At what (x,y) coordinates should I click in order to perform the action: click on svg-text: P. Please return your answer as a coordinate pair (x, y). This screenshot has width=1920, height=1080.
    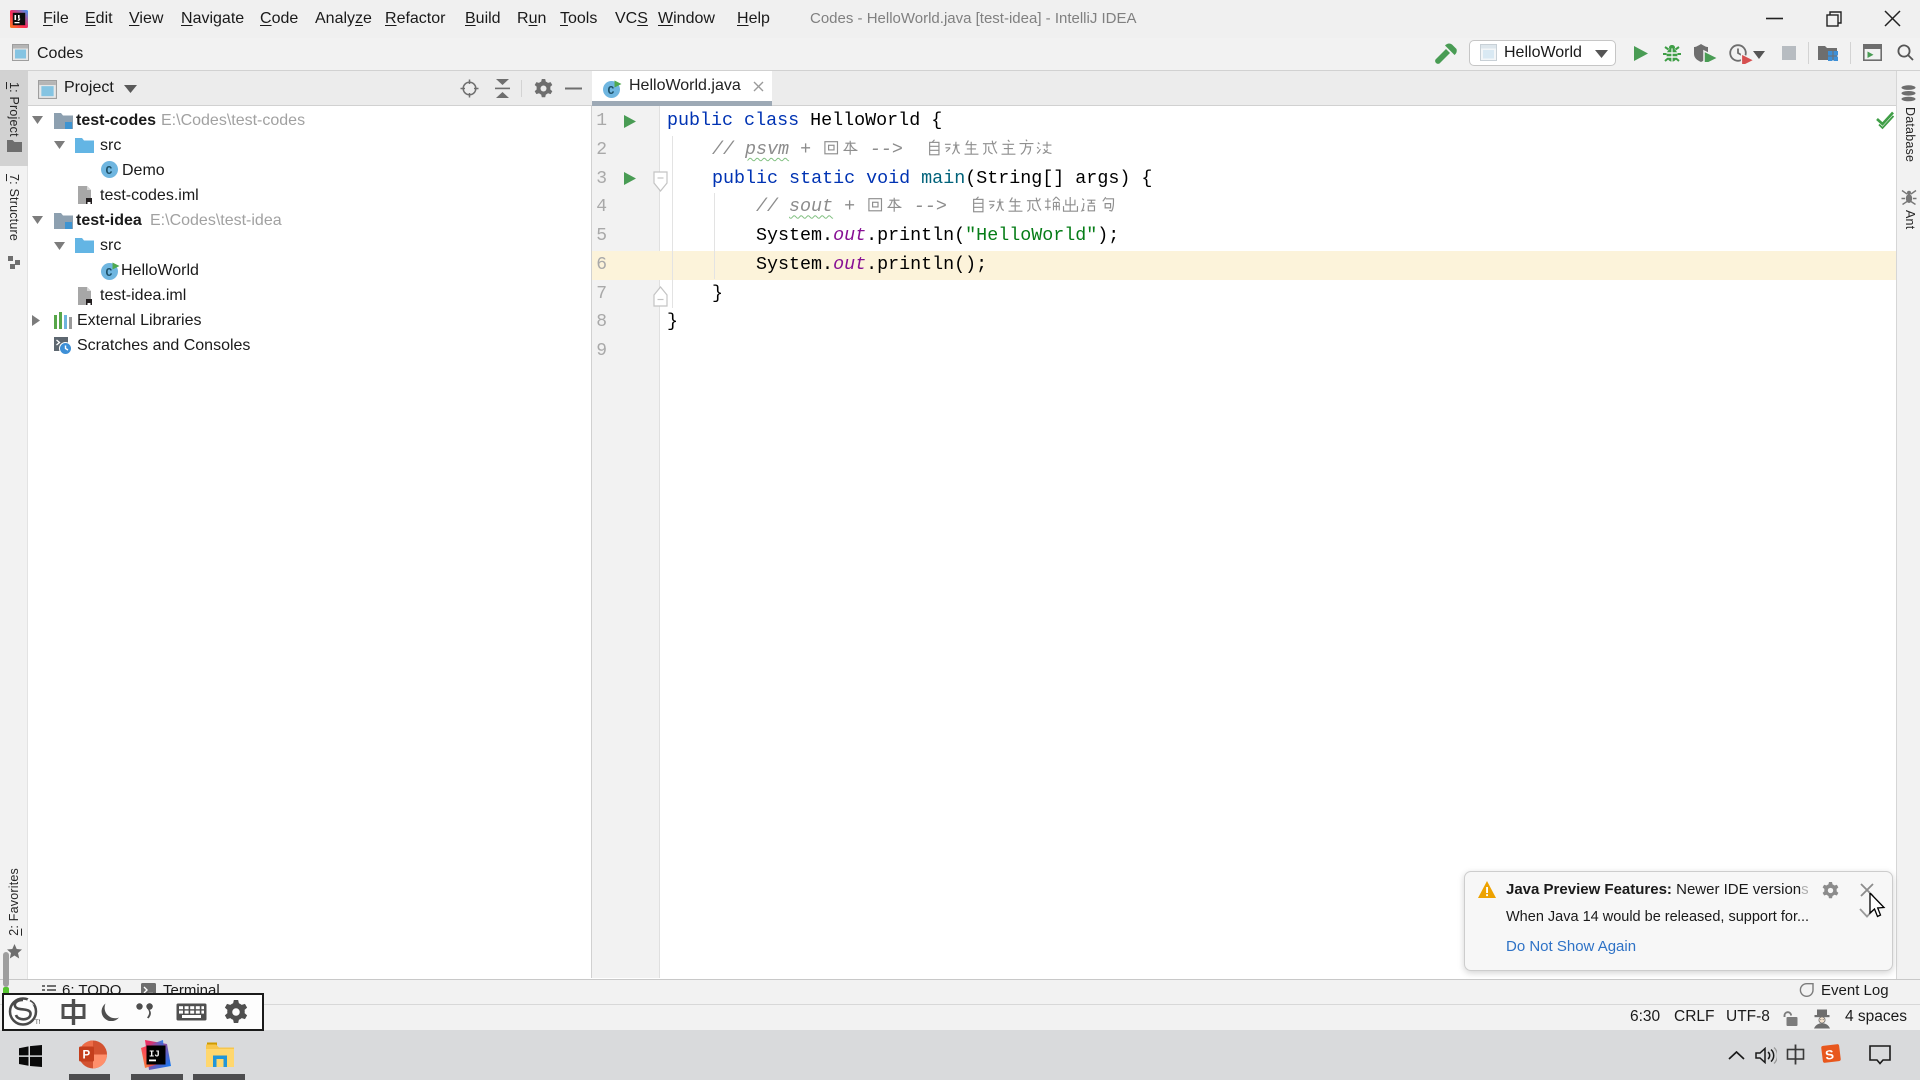
    Looking at the image, I should click on (87, 1056).